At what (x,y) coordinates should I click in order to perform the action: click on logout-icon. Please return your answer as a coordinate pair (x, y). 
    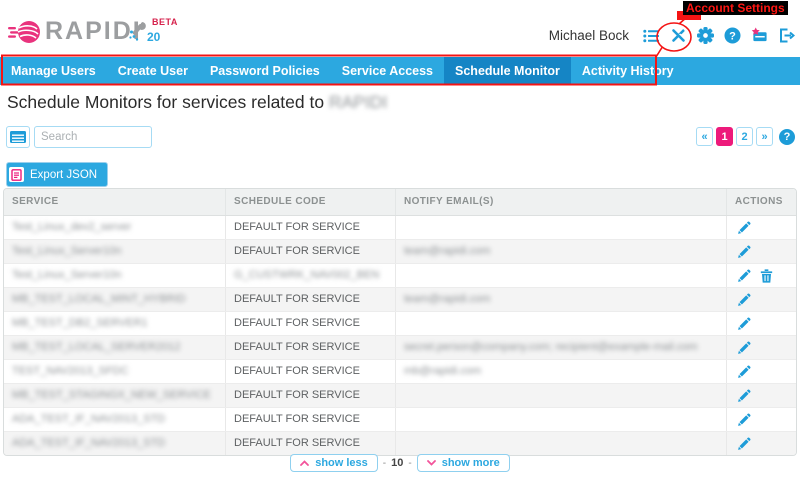
    Looking at the image, I should click on (786, 35).